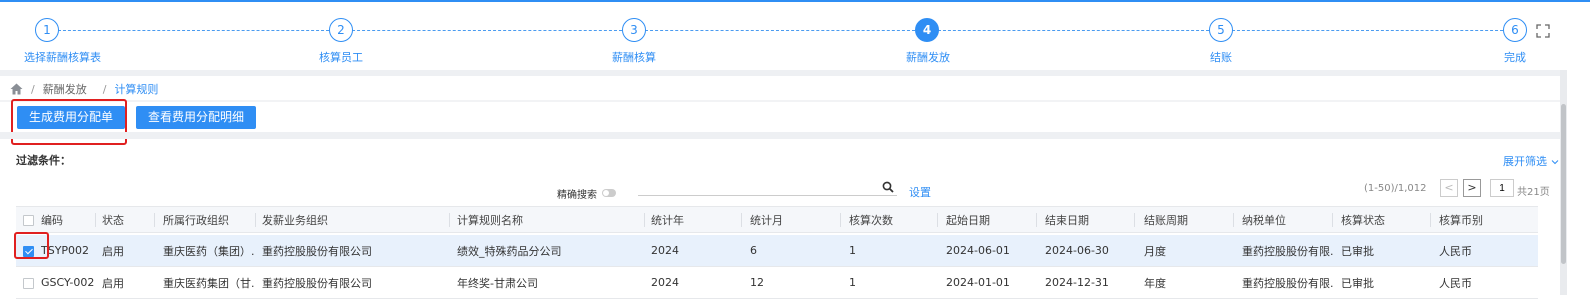 Image resolution: width=1590 pixels, height=299 pixels. What do you see at coordinates (1077, 282) in the screenshot?
I see `cell-end-date: 2024-12-31` at bounding box center [1077, 282].